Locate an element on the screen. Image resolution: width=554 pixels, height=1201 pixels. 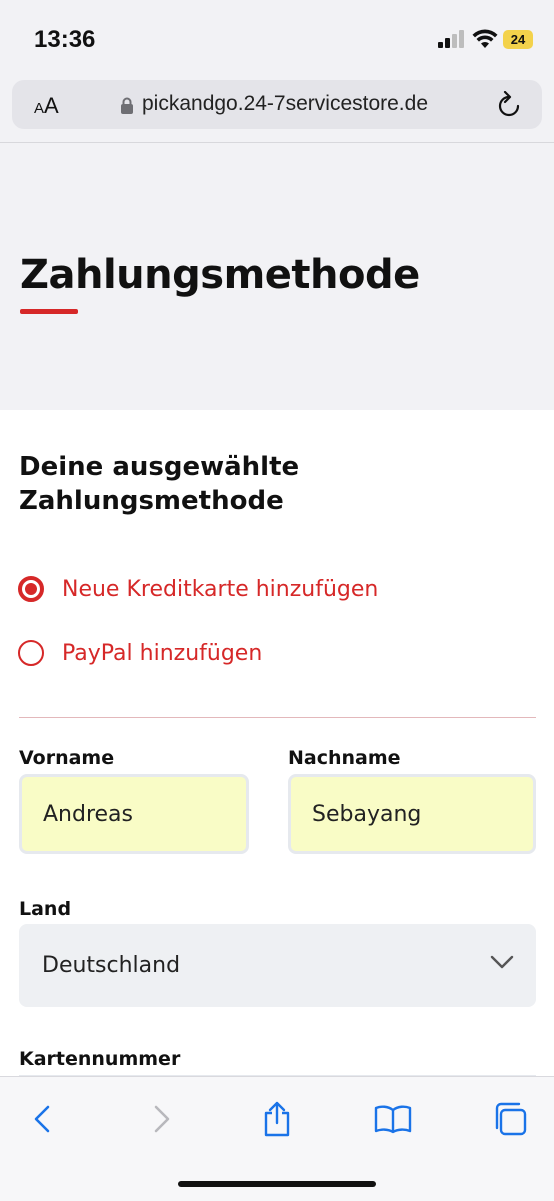
bookmarks-icon is located at coordinates (393, 1119).